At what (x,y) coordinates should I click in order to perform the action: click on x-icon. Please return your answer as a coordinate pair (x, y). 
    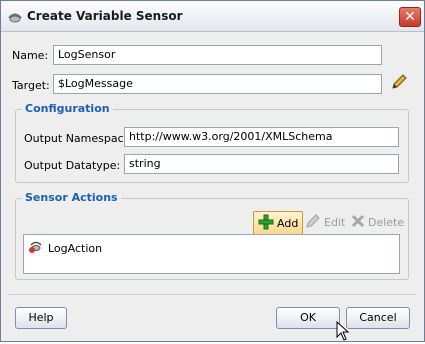
    Looking at the image, I should click on (358, 222).